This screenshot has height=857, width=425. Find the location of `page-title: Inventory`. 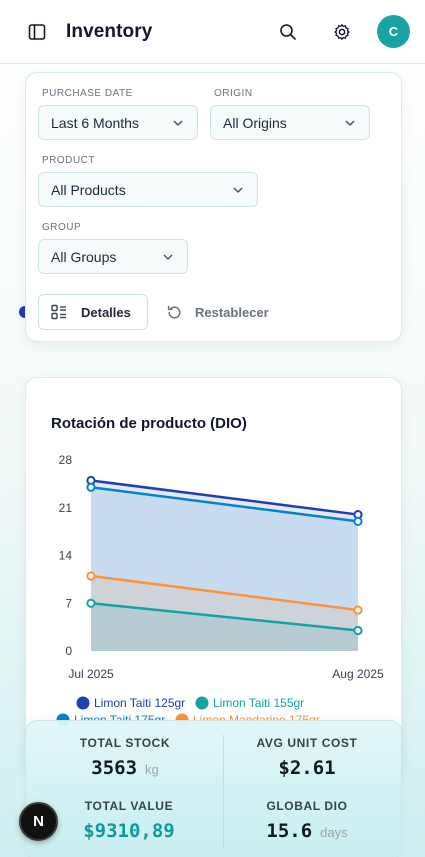

page-title: Inventory is located at coordinates (109, 31).